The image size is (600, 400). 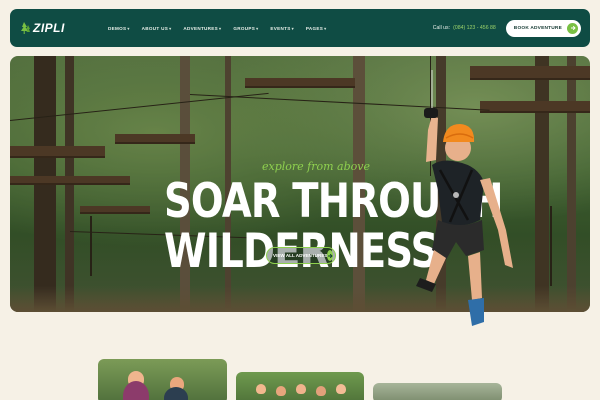 I want to click on hero-tagline: explore from above, so click(x=316, y=166).